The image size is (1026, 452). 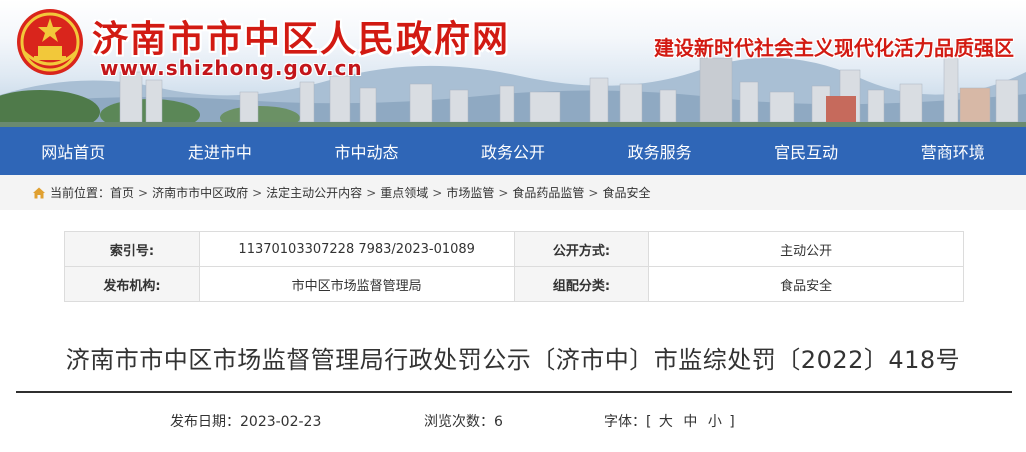 I want to click on nav-item-label: 政务公开, so click(x=513, y=152).